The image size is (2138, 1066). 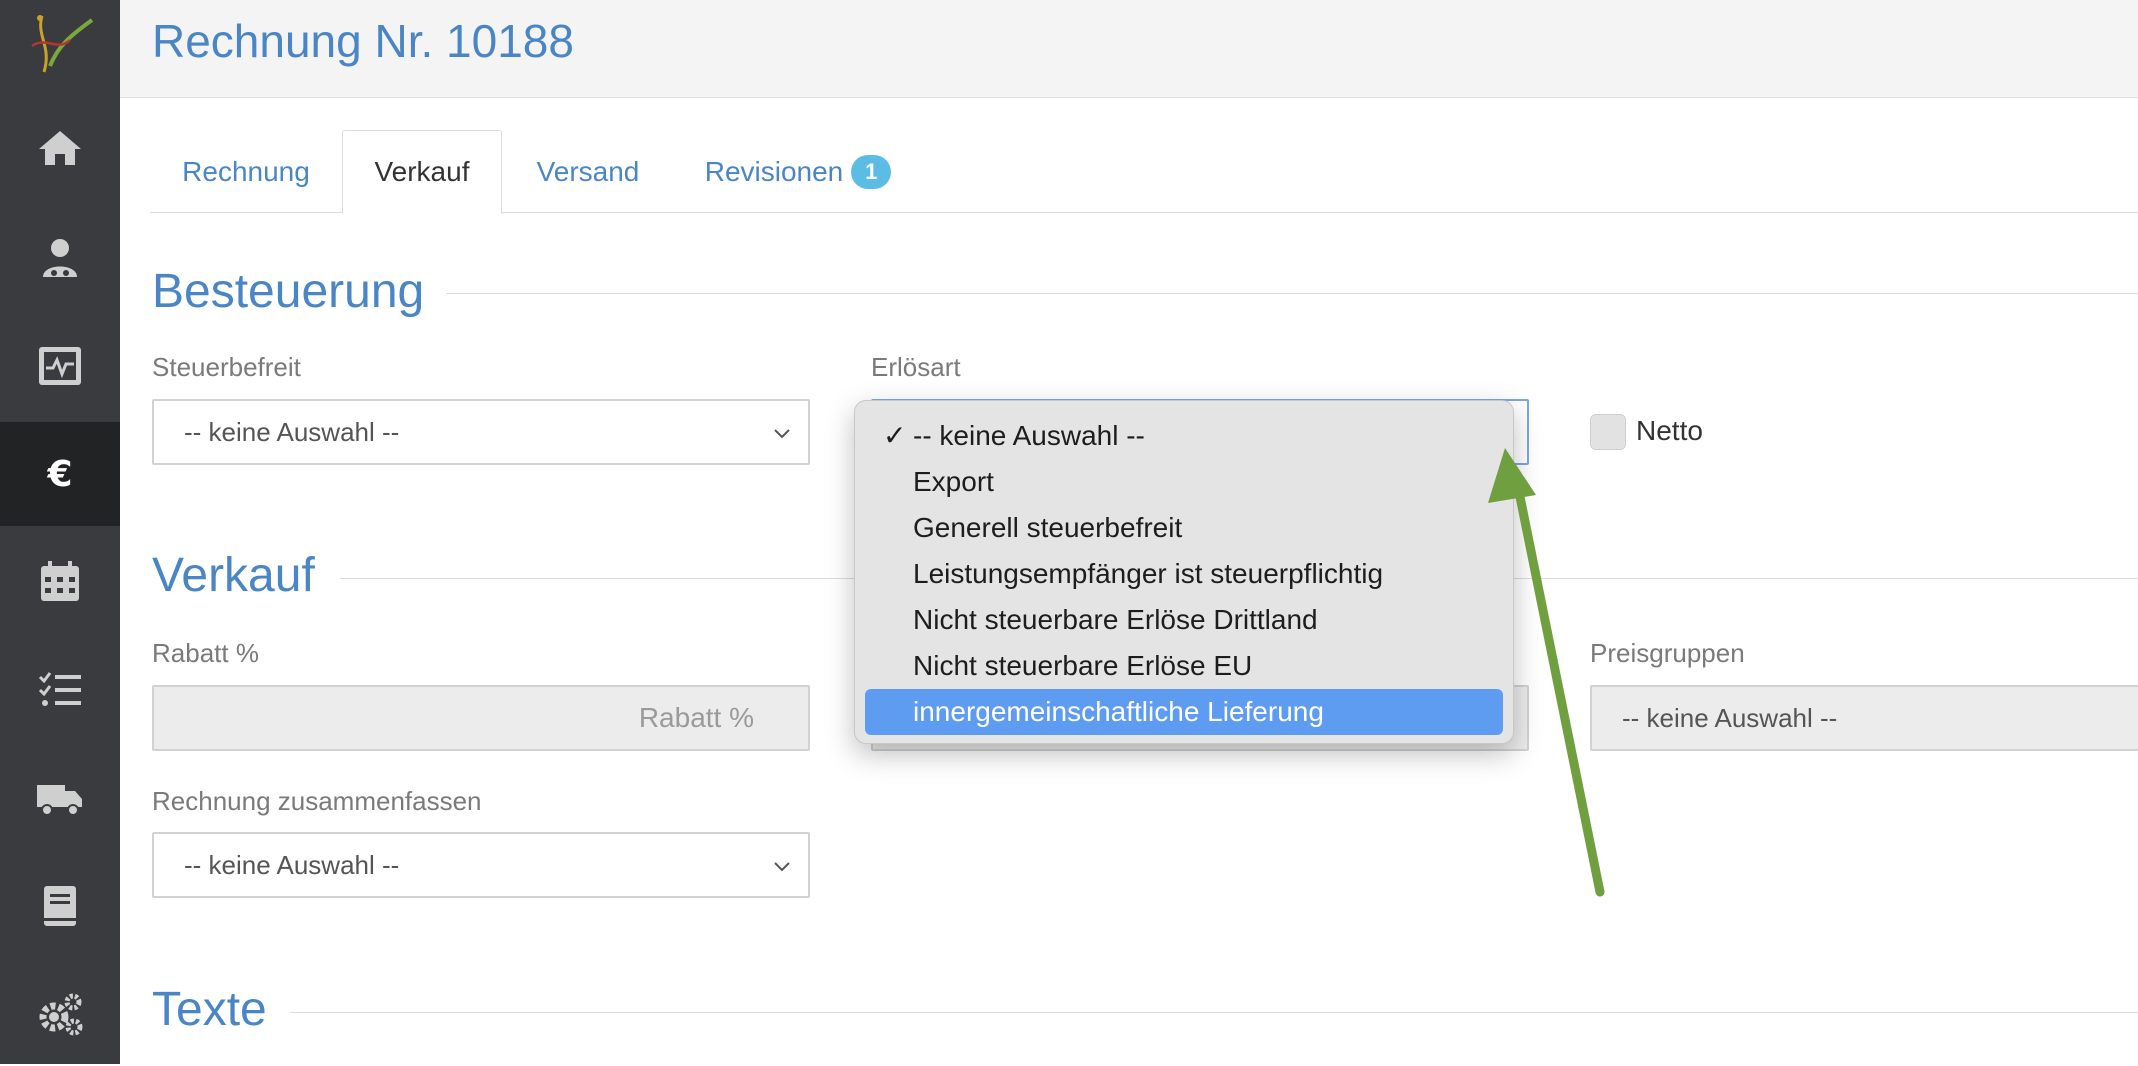 What do you see at coordinates (696, 717) in the screenshot?
I see `rabatt-placeholder: Rabatt %` at bounding box center [696, 717].